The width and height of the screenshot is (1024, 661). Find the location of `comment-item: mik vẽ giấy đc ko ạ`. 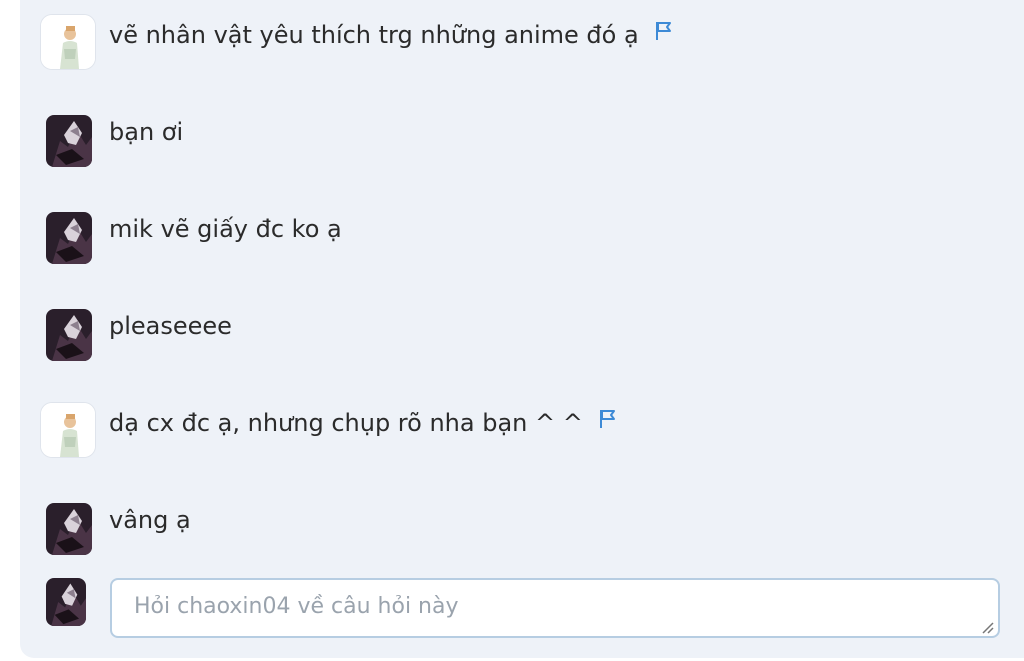

comment-item: mik vẽ giấy đc ko ạ is located at coordinates (520, 237).